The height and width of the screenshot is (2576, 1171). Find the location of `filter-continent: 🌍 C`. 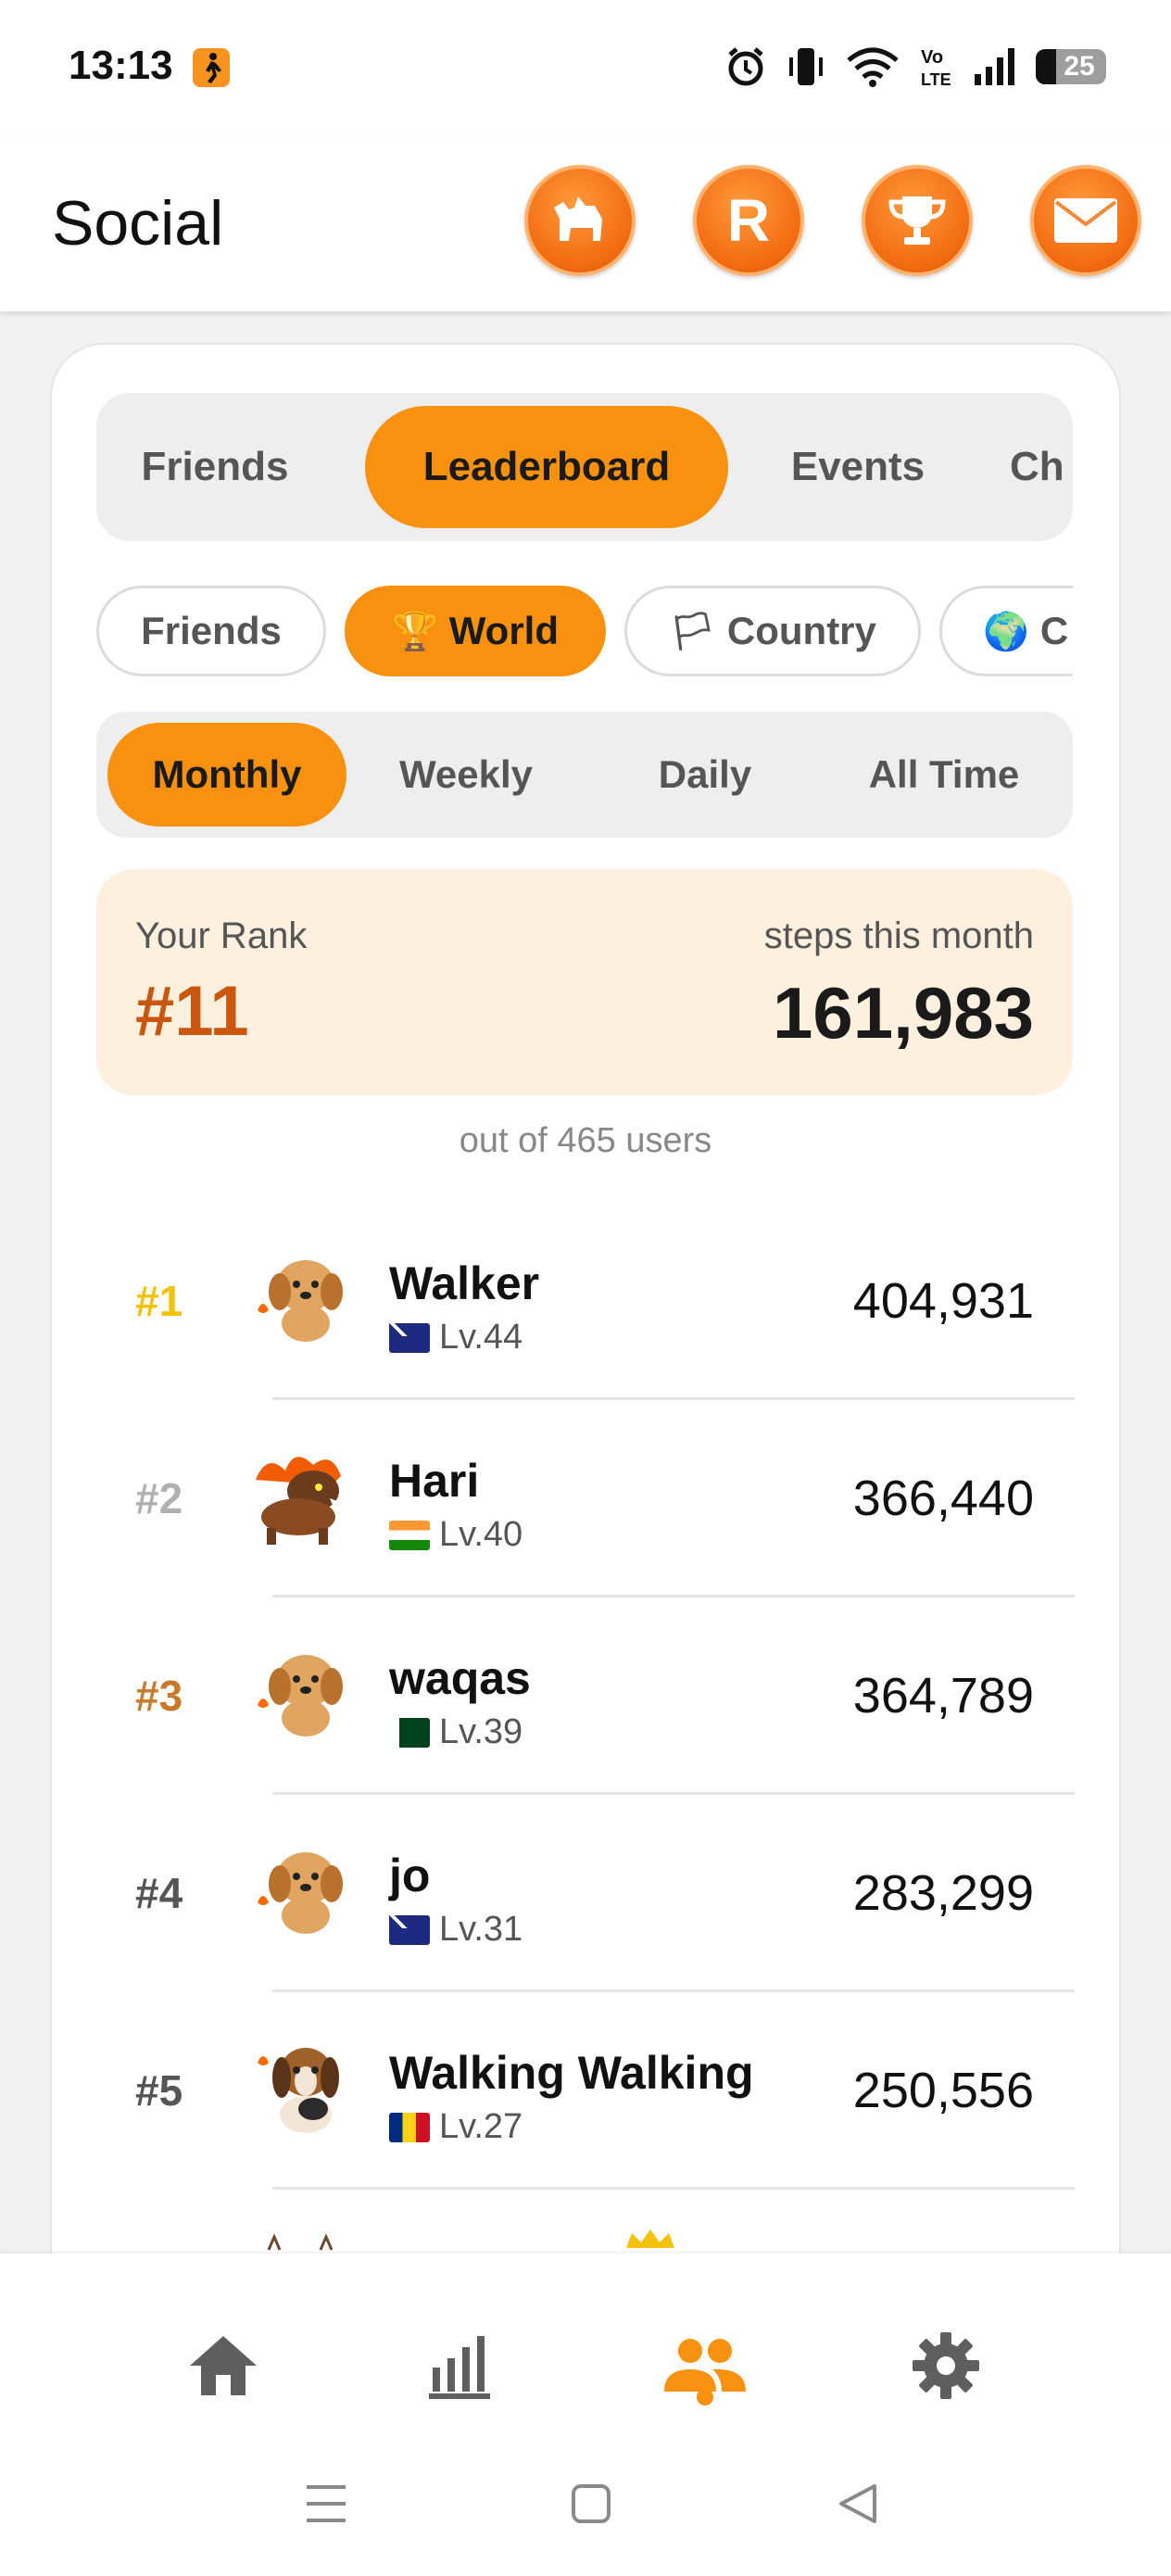

filter-continent: 🌍 C is located at coordinates (1006, 631).